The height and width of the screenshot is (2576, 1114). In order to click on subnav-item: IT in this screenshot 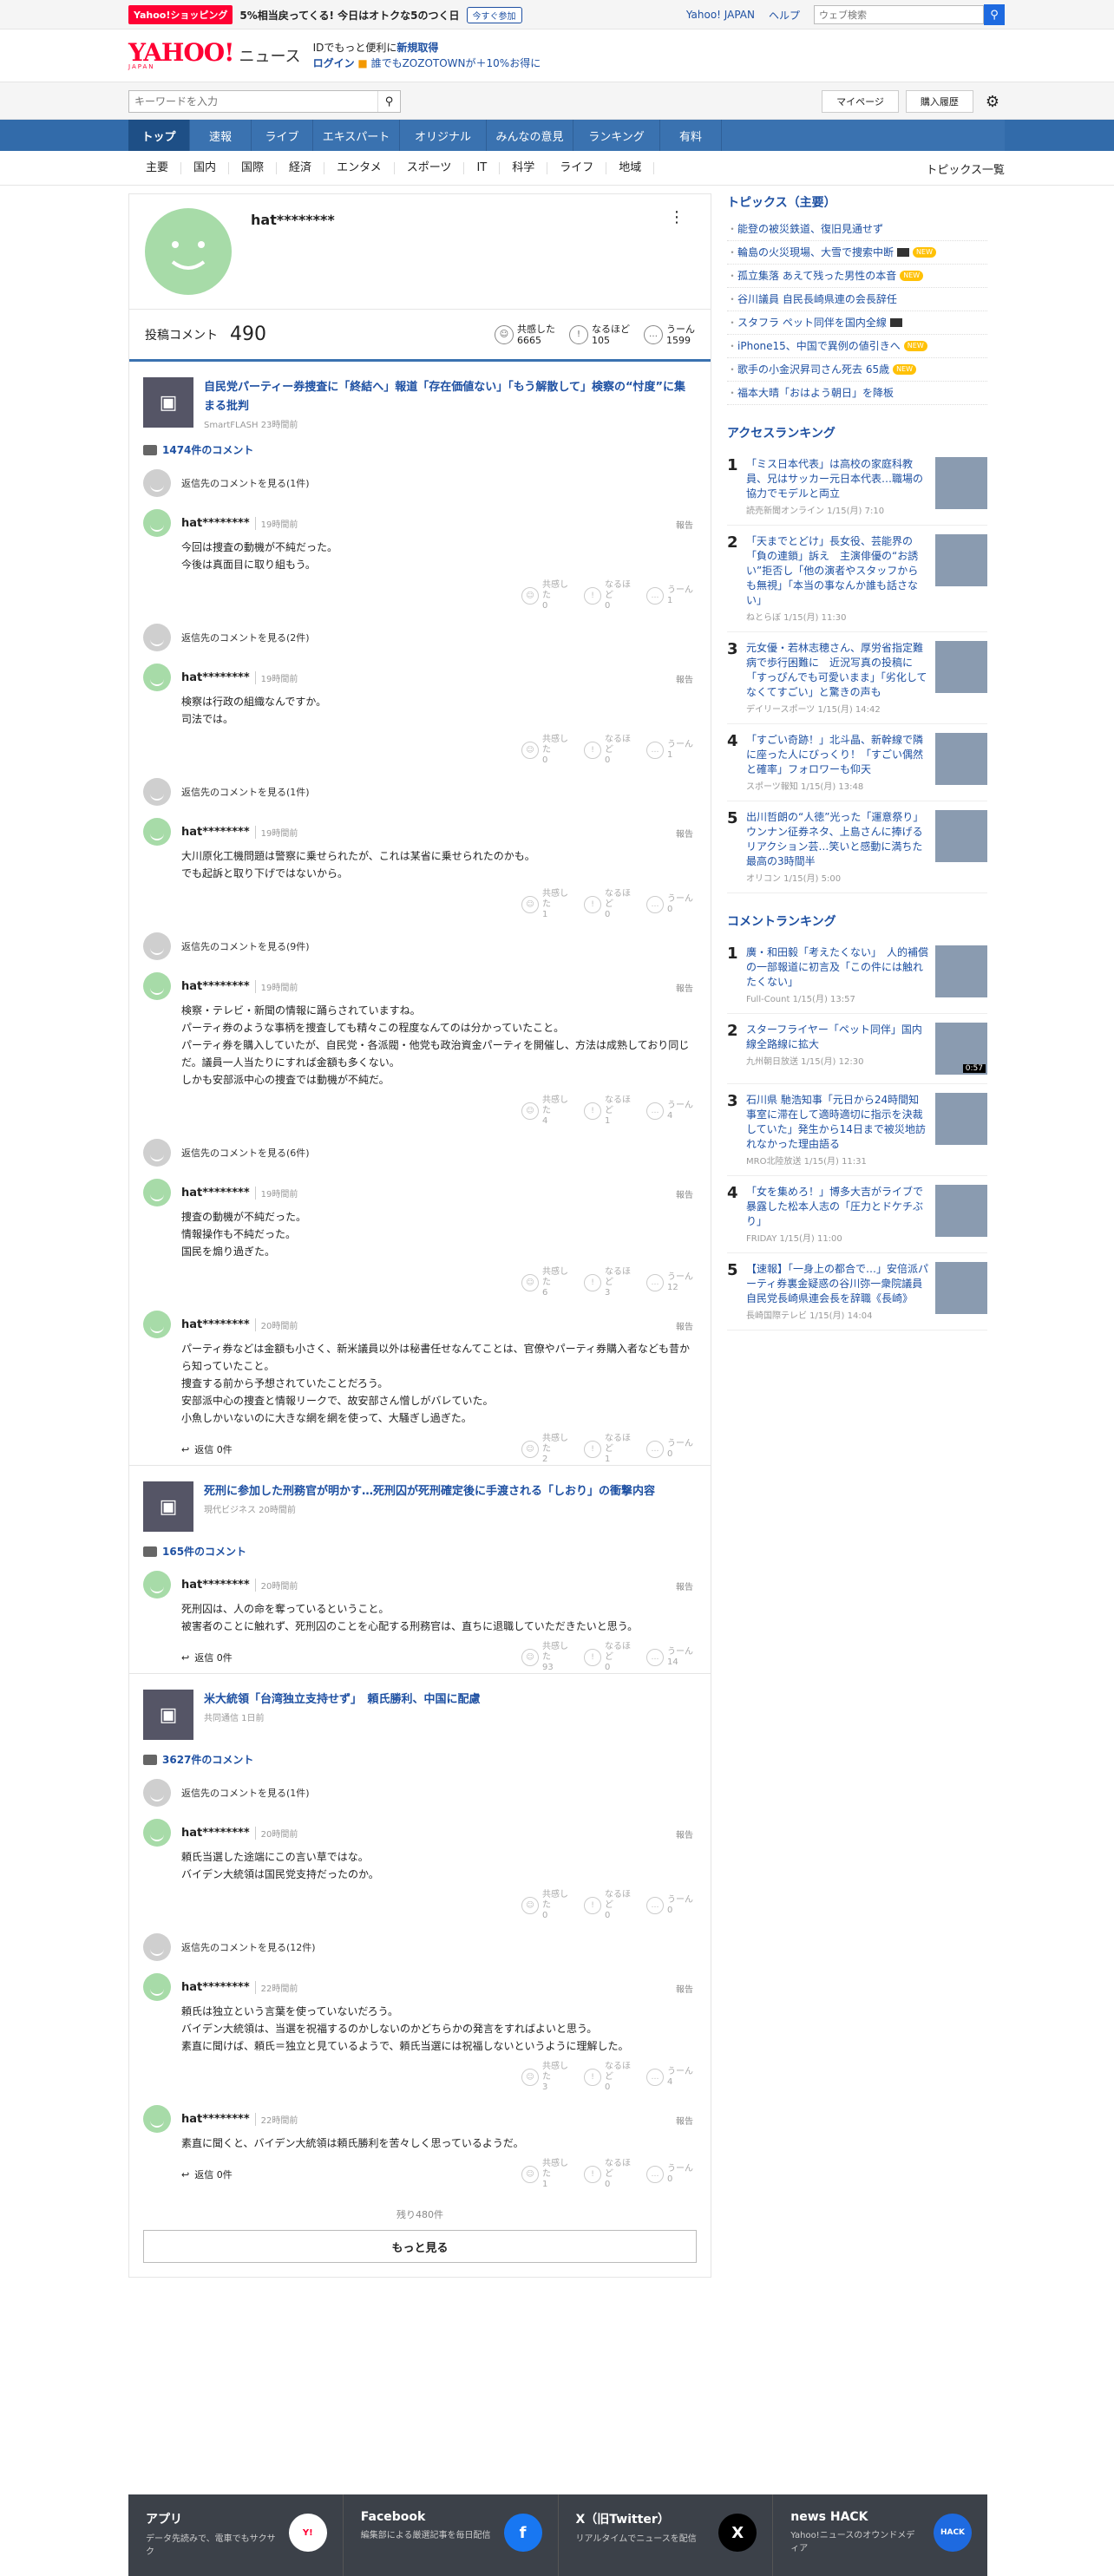, I will do `click(482, 168)`.